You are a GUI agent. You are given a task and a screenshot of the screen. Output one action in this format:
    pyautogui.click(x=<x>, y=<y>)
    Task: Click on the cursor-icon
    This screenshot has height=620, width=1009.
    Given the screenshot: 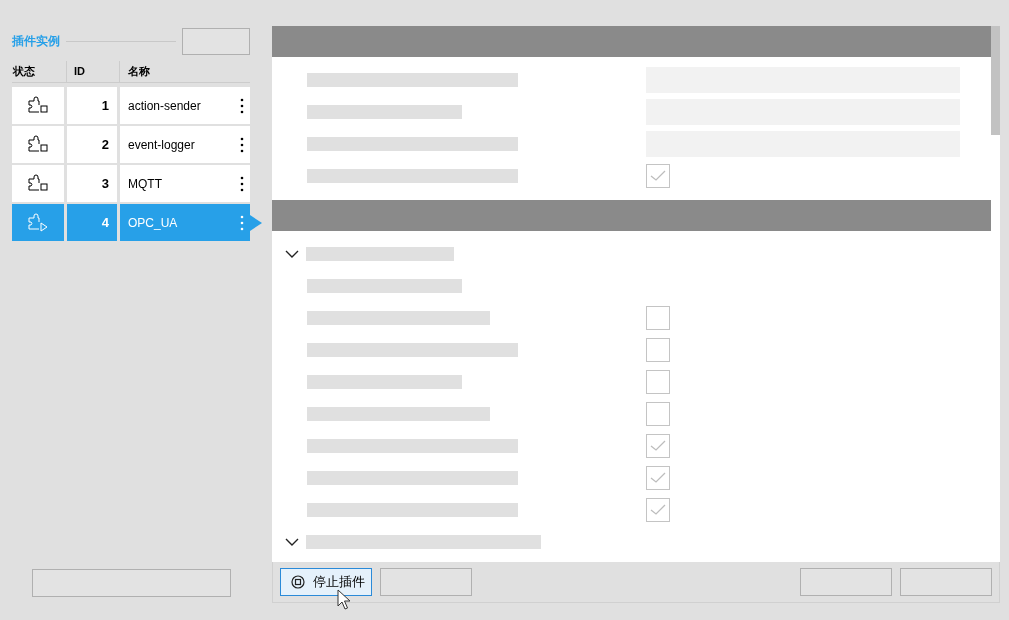 What is the action you would take?
    pyautogui.click(x=344, y=600)
    